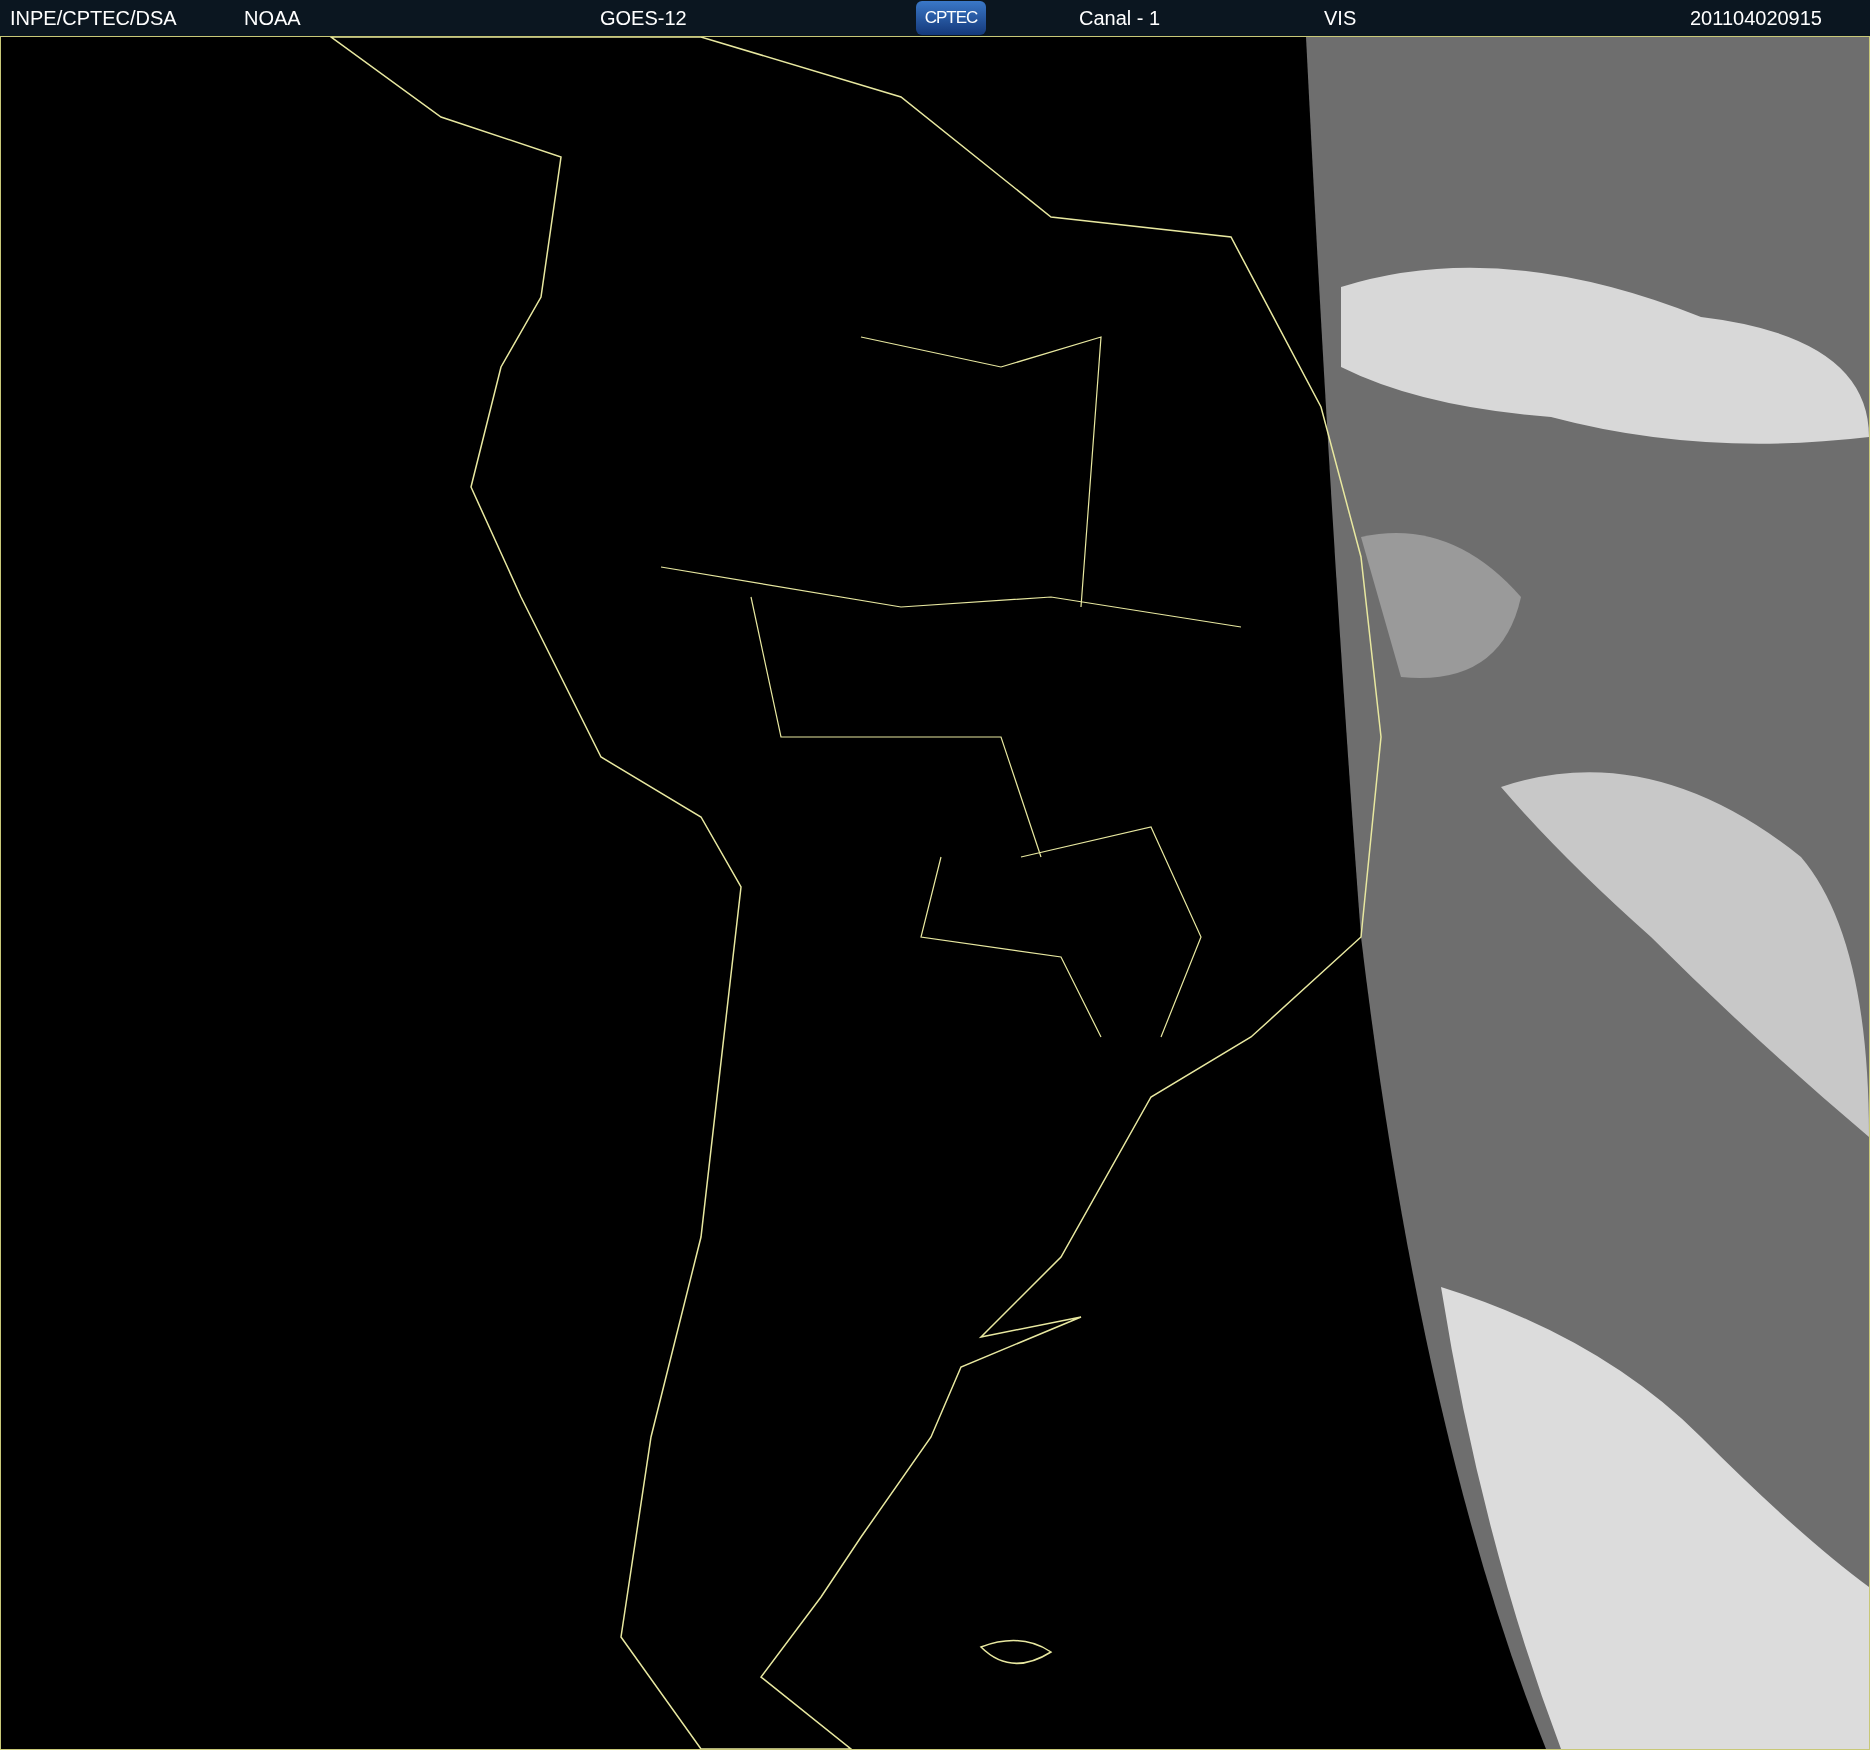  I want to click on source-label: INPE/CPTEC/DSA, so click(94, 18).